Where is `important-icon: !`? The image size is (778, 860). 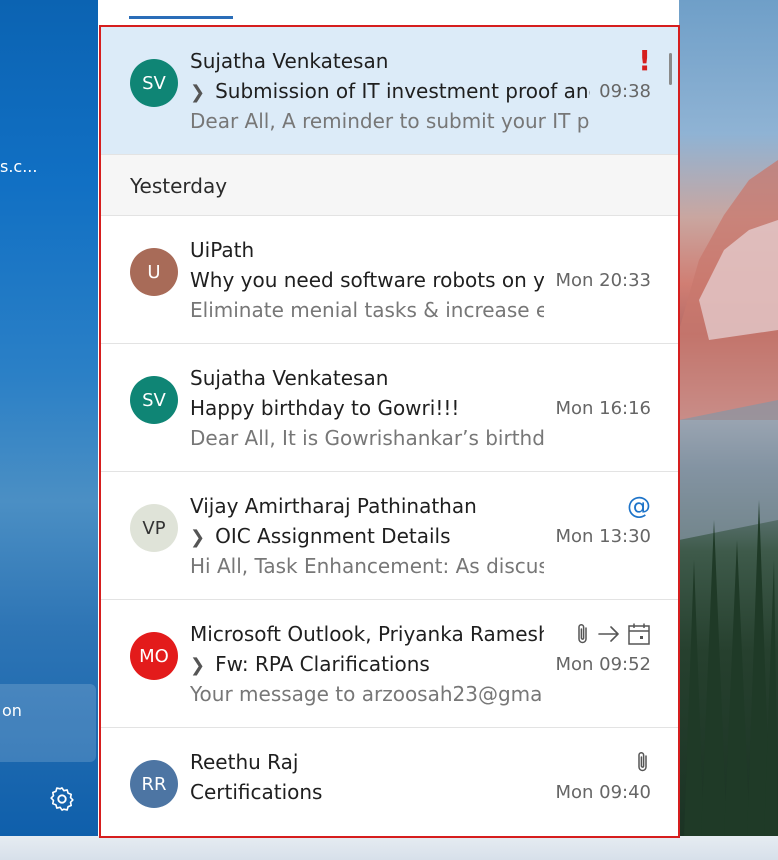 important-icon: ! is located at coordinates (644, 60).